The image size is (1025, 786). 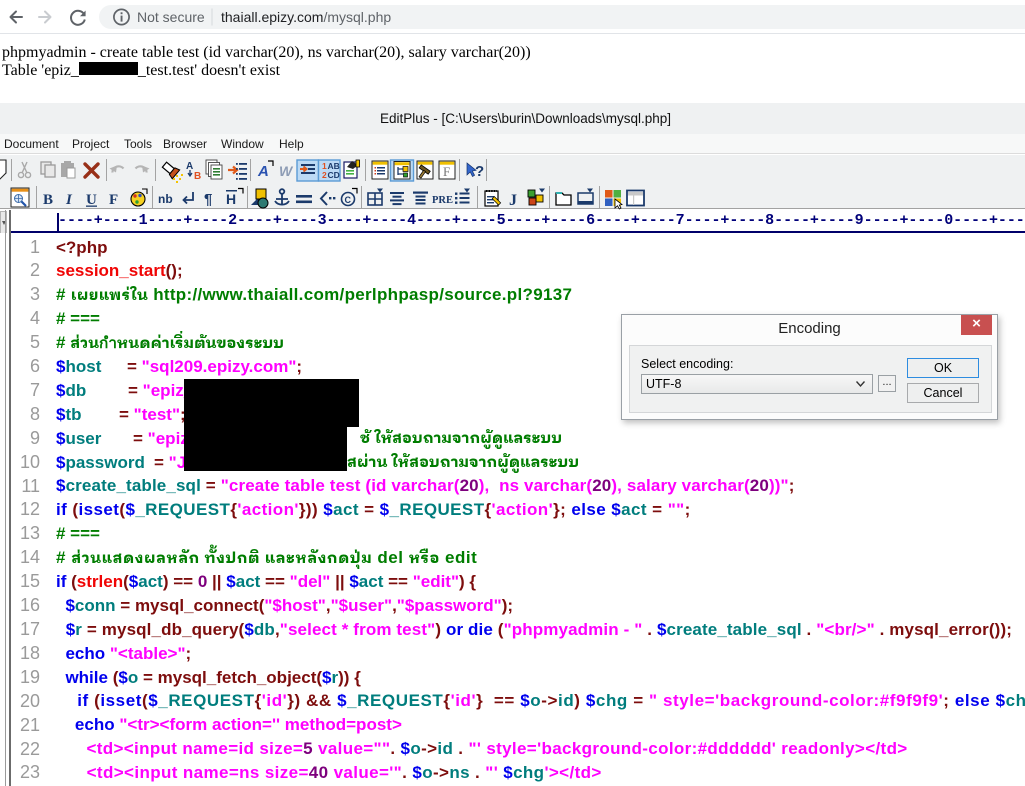 I want to click on svg-text: nb, so click(x=165, y=199).